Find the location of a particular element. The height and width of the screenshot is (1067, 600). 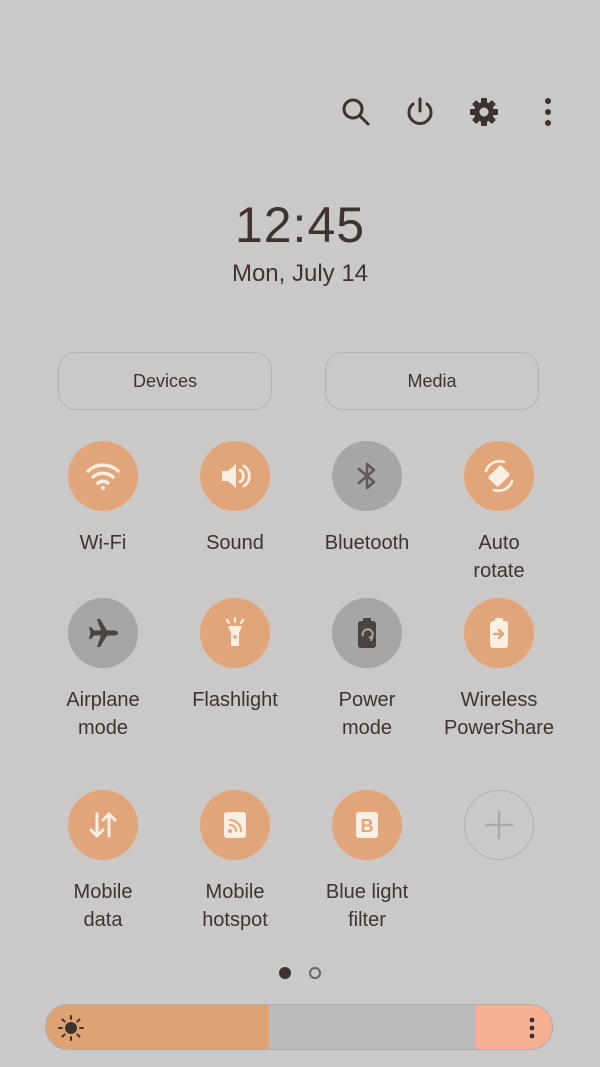

tile-add is located at coordinates (499, 834).